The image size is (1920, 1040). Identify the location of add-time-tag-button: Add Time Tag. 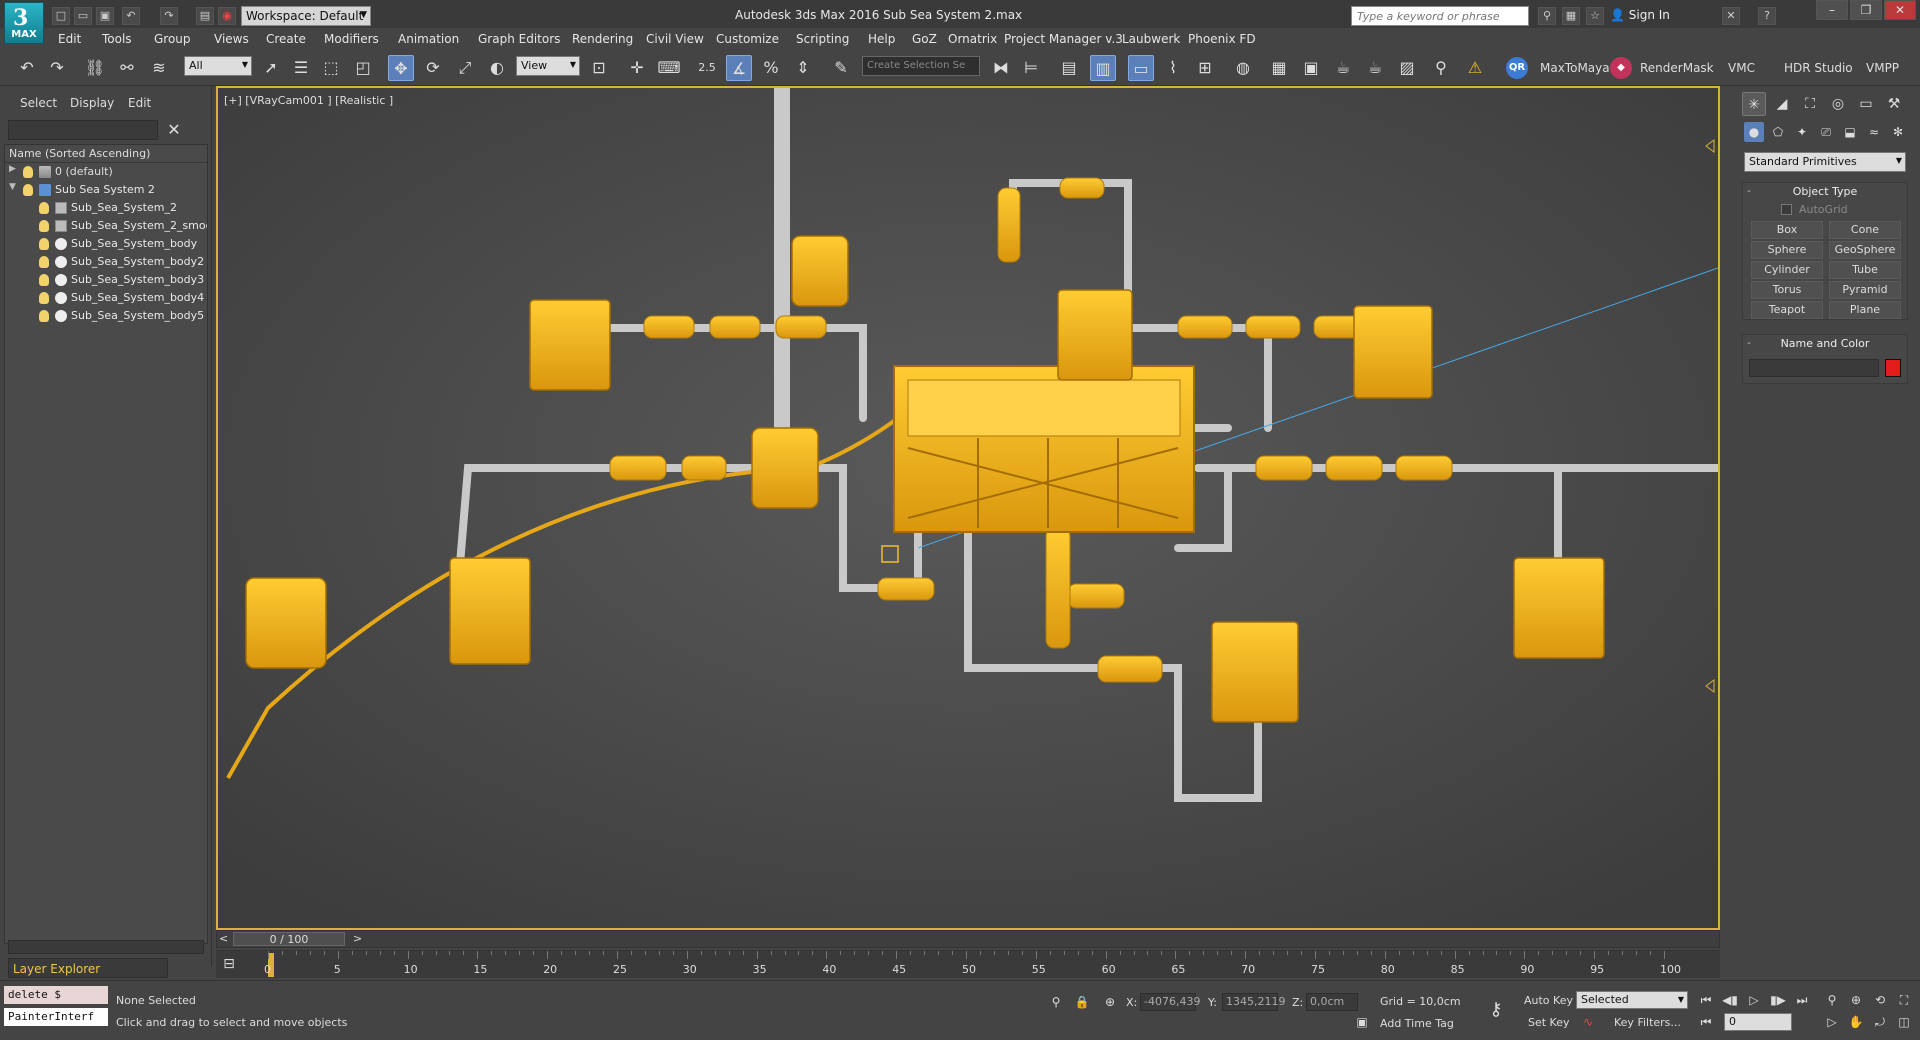
(1417, 1023).